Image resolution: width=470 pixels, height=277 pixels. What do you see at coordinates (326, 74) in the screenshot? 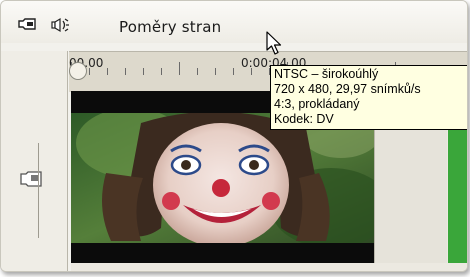
I see `tooltip-line-format: NTSC – širokoúhlý` at bounding box center [326, 74].